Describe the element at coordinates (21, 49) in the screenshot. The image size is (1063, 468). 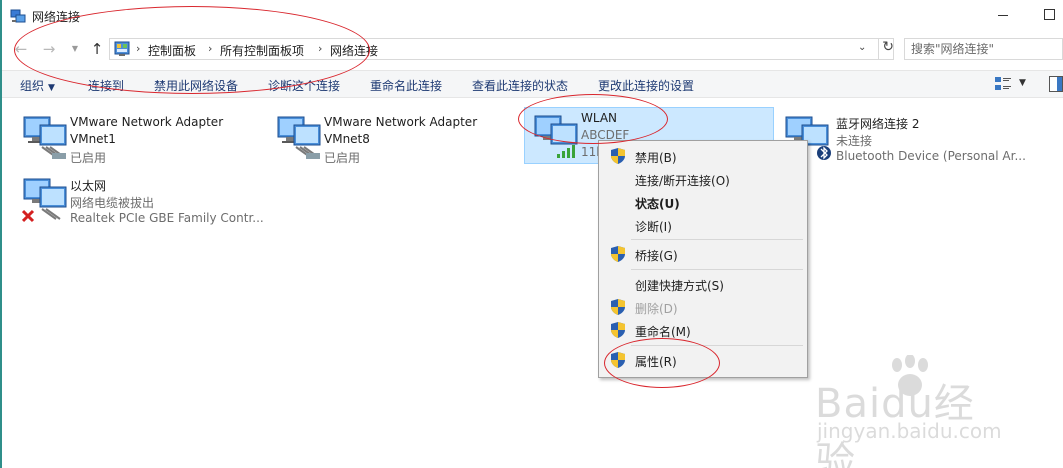
I see `back-button: ←` at that location.